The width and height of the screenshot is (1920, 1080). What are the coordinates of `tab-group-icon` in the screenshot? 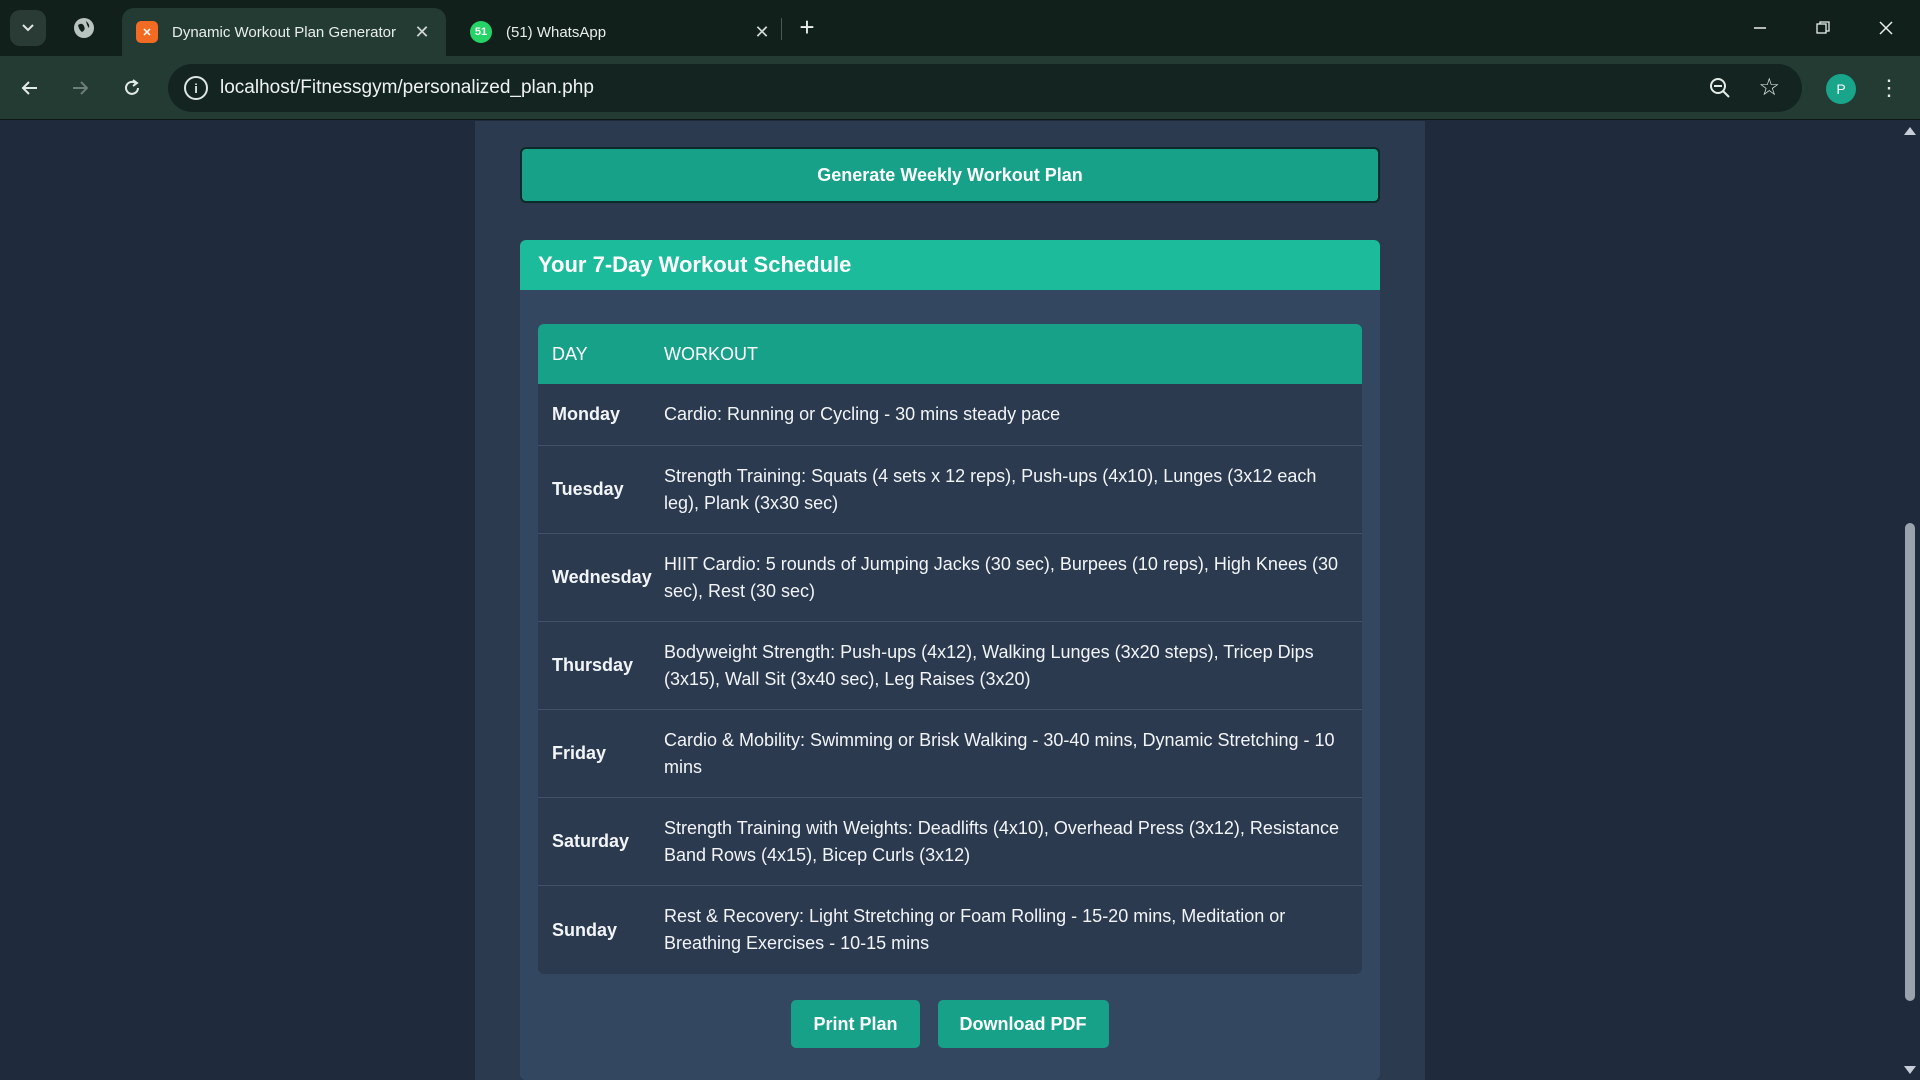 It's located at (84, 28).